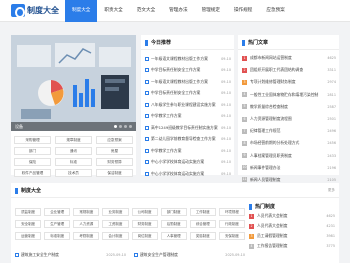 The width and height of the screenshot is (350, 263). What do you see at coordinates (144, 236) in the screenshot?
I see `category-link: 岗位制度` at bounding box center [144, 236].